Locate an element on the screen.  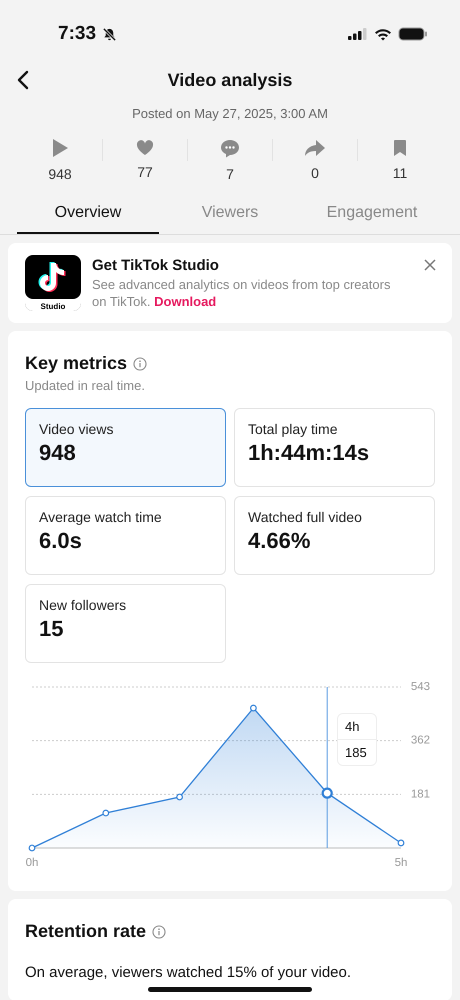
posted-date: Posted on May 27, 2025, 3:00 AM is located at coordinates (230, 113).